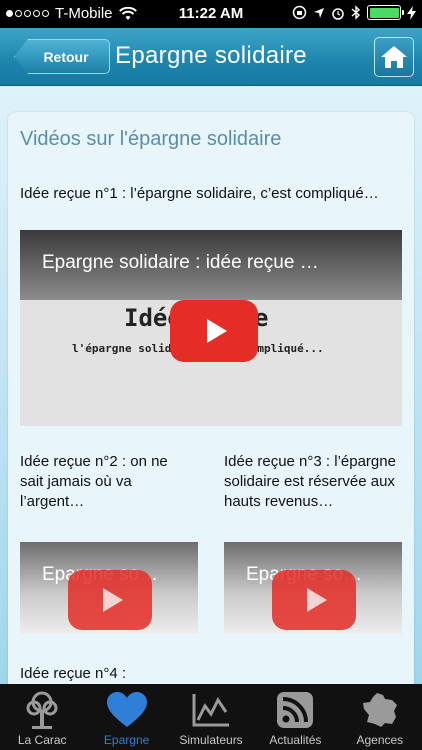  What do you see at coordinates (299, 12) in the screenshot?
I see `rotation-lock-icon` at bounding box center [299, 12].